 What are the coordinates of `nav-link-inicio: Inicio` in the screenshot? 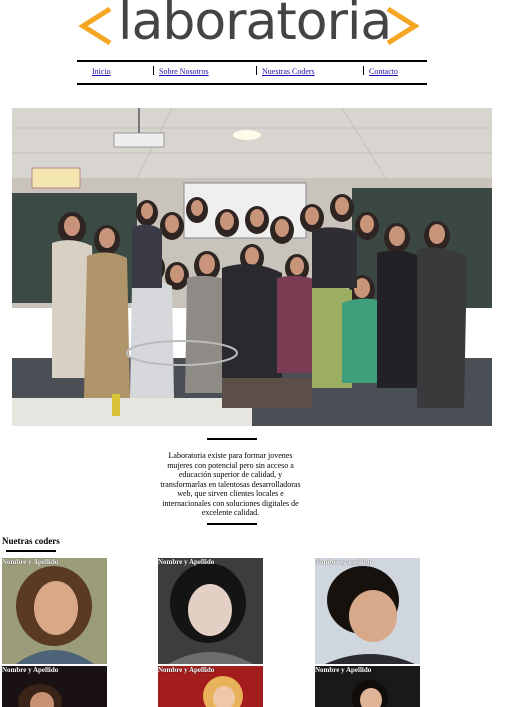 It's located at (101, 71).